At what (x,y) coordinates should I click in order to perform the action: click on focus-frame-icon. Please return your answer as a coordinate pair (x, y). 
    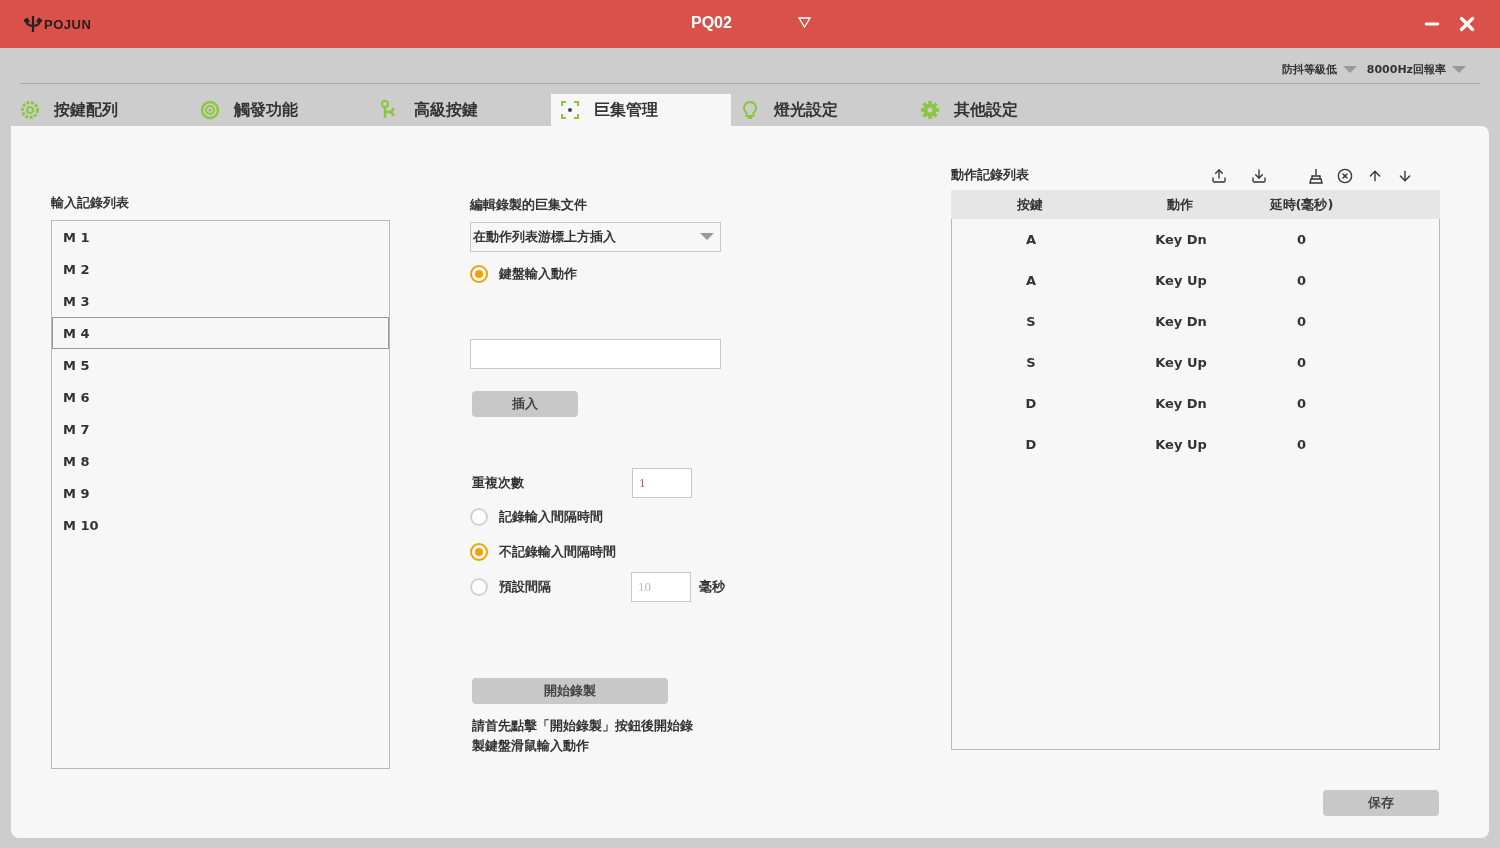
    Looking at the image, I should click on (570, 110).